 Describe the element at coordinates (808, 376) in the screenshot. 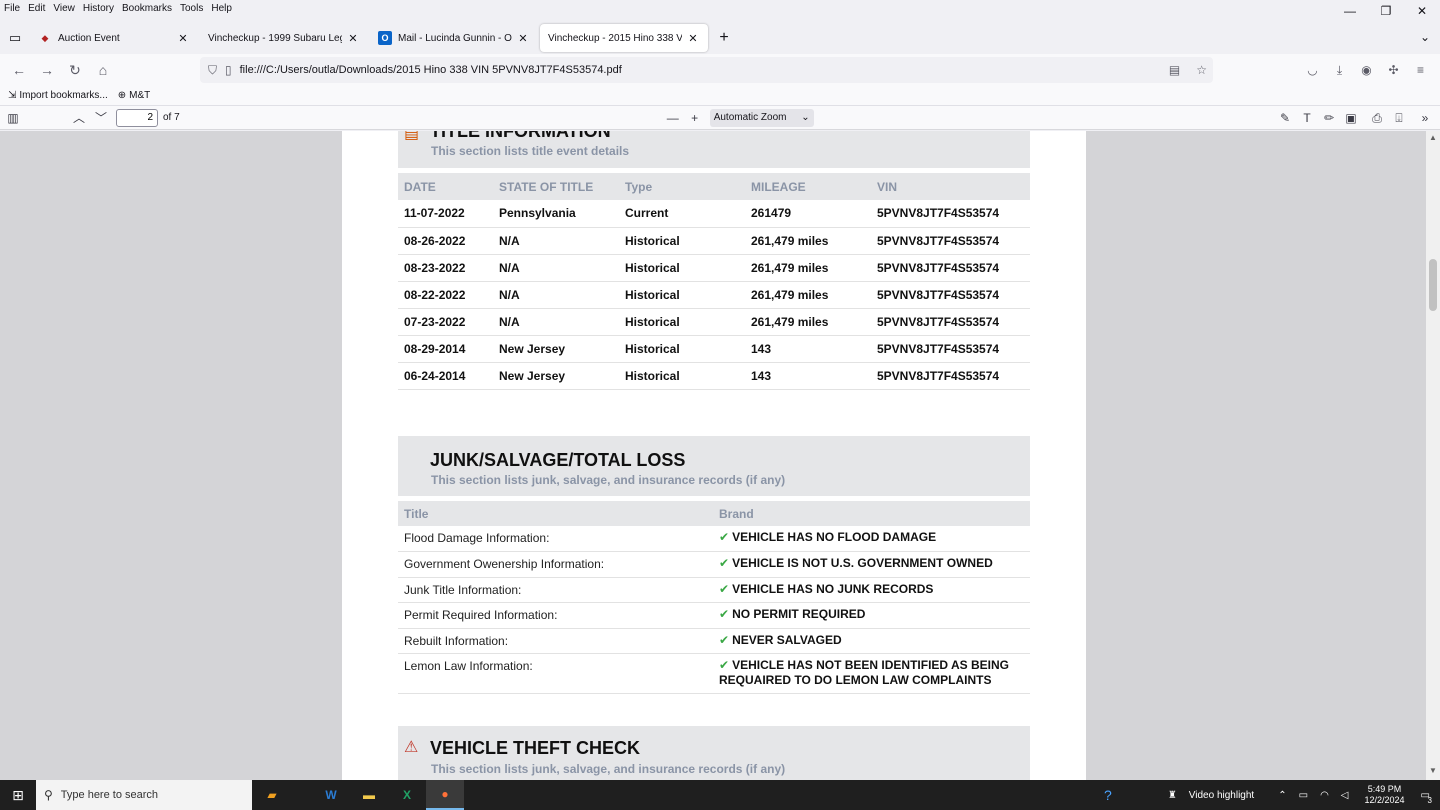

I see `cell-mileage: 143` at that location.